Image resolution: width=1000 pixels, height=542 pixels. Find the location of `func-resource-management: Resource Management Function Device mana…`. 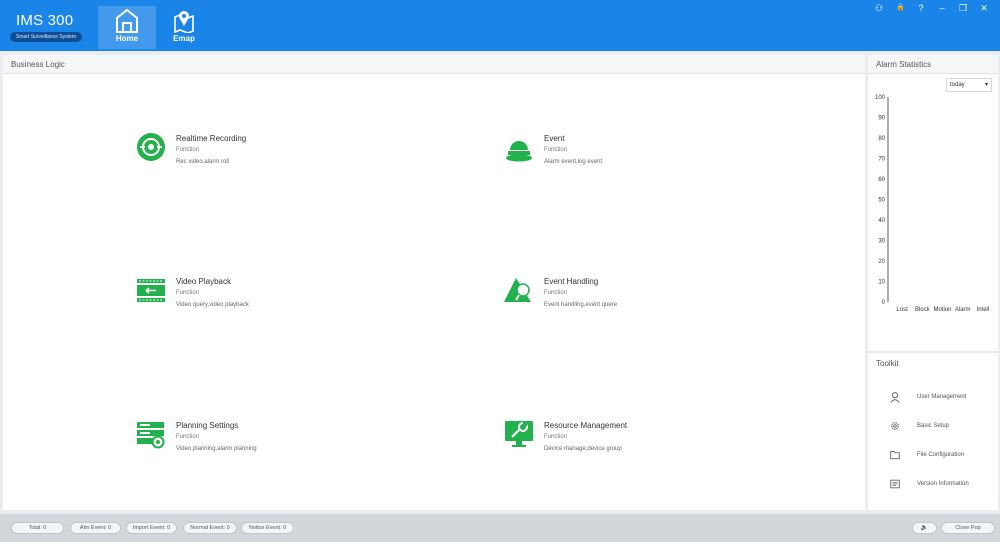

func-resource-management: Resource Management Function Device mana… is located at coordinates (654, 444).